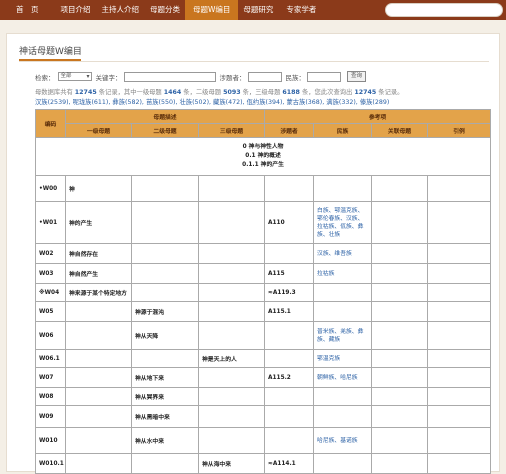 Image resolution: width=506 pixels, height=474 pixels. I want to click on source-label: 涉题者：, so click(232, 77).